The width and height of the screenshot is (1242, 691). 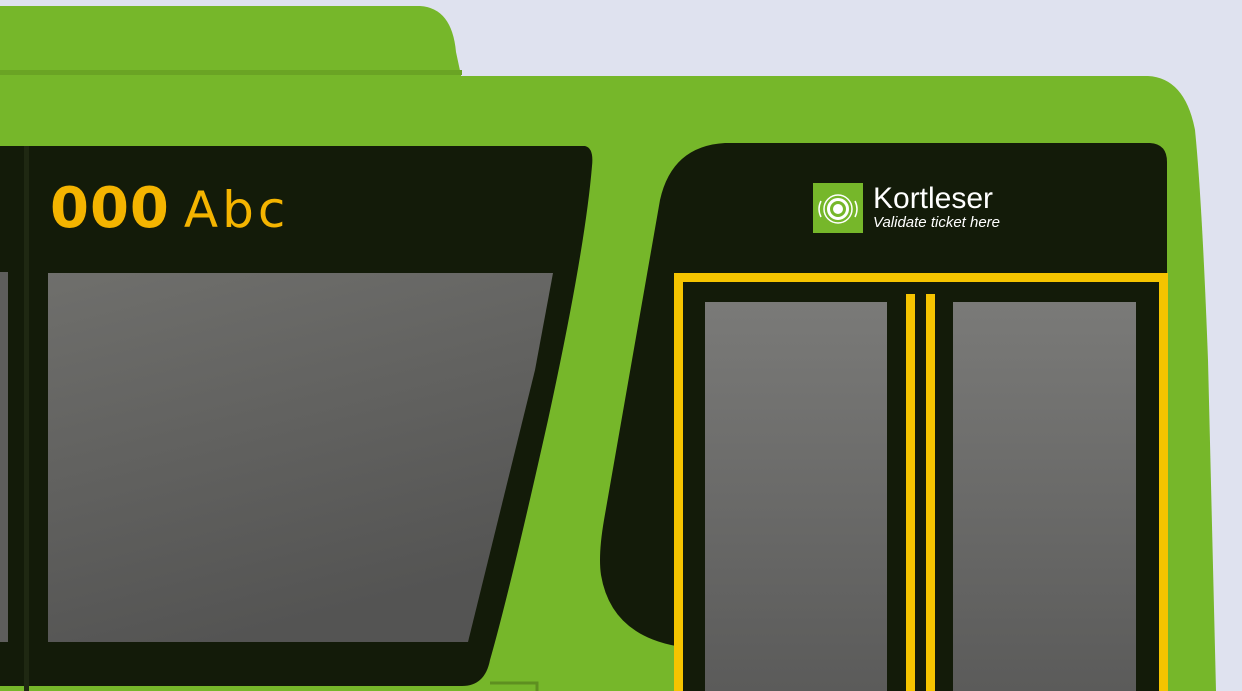 I want to click on route-number: 000, so click(x=110, y=208).